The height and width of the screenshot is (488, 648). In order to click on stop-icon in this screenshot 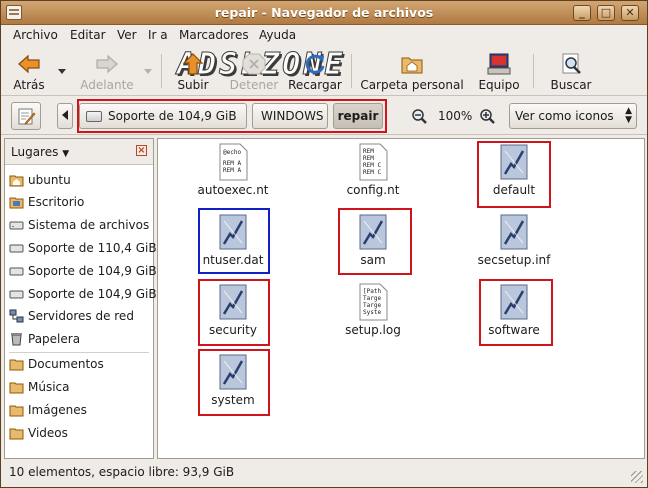, I will do `click(254, 64)`.